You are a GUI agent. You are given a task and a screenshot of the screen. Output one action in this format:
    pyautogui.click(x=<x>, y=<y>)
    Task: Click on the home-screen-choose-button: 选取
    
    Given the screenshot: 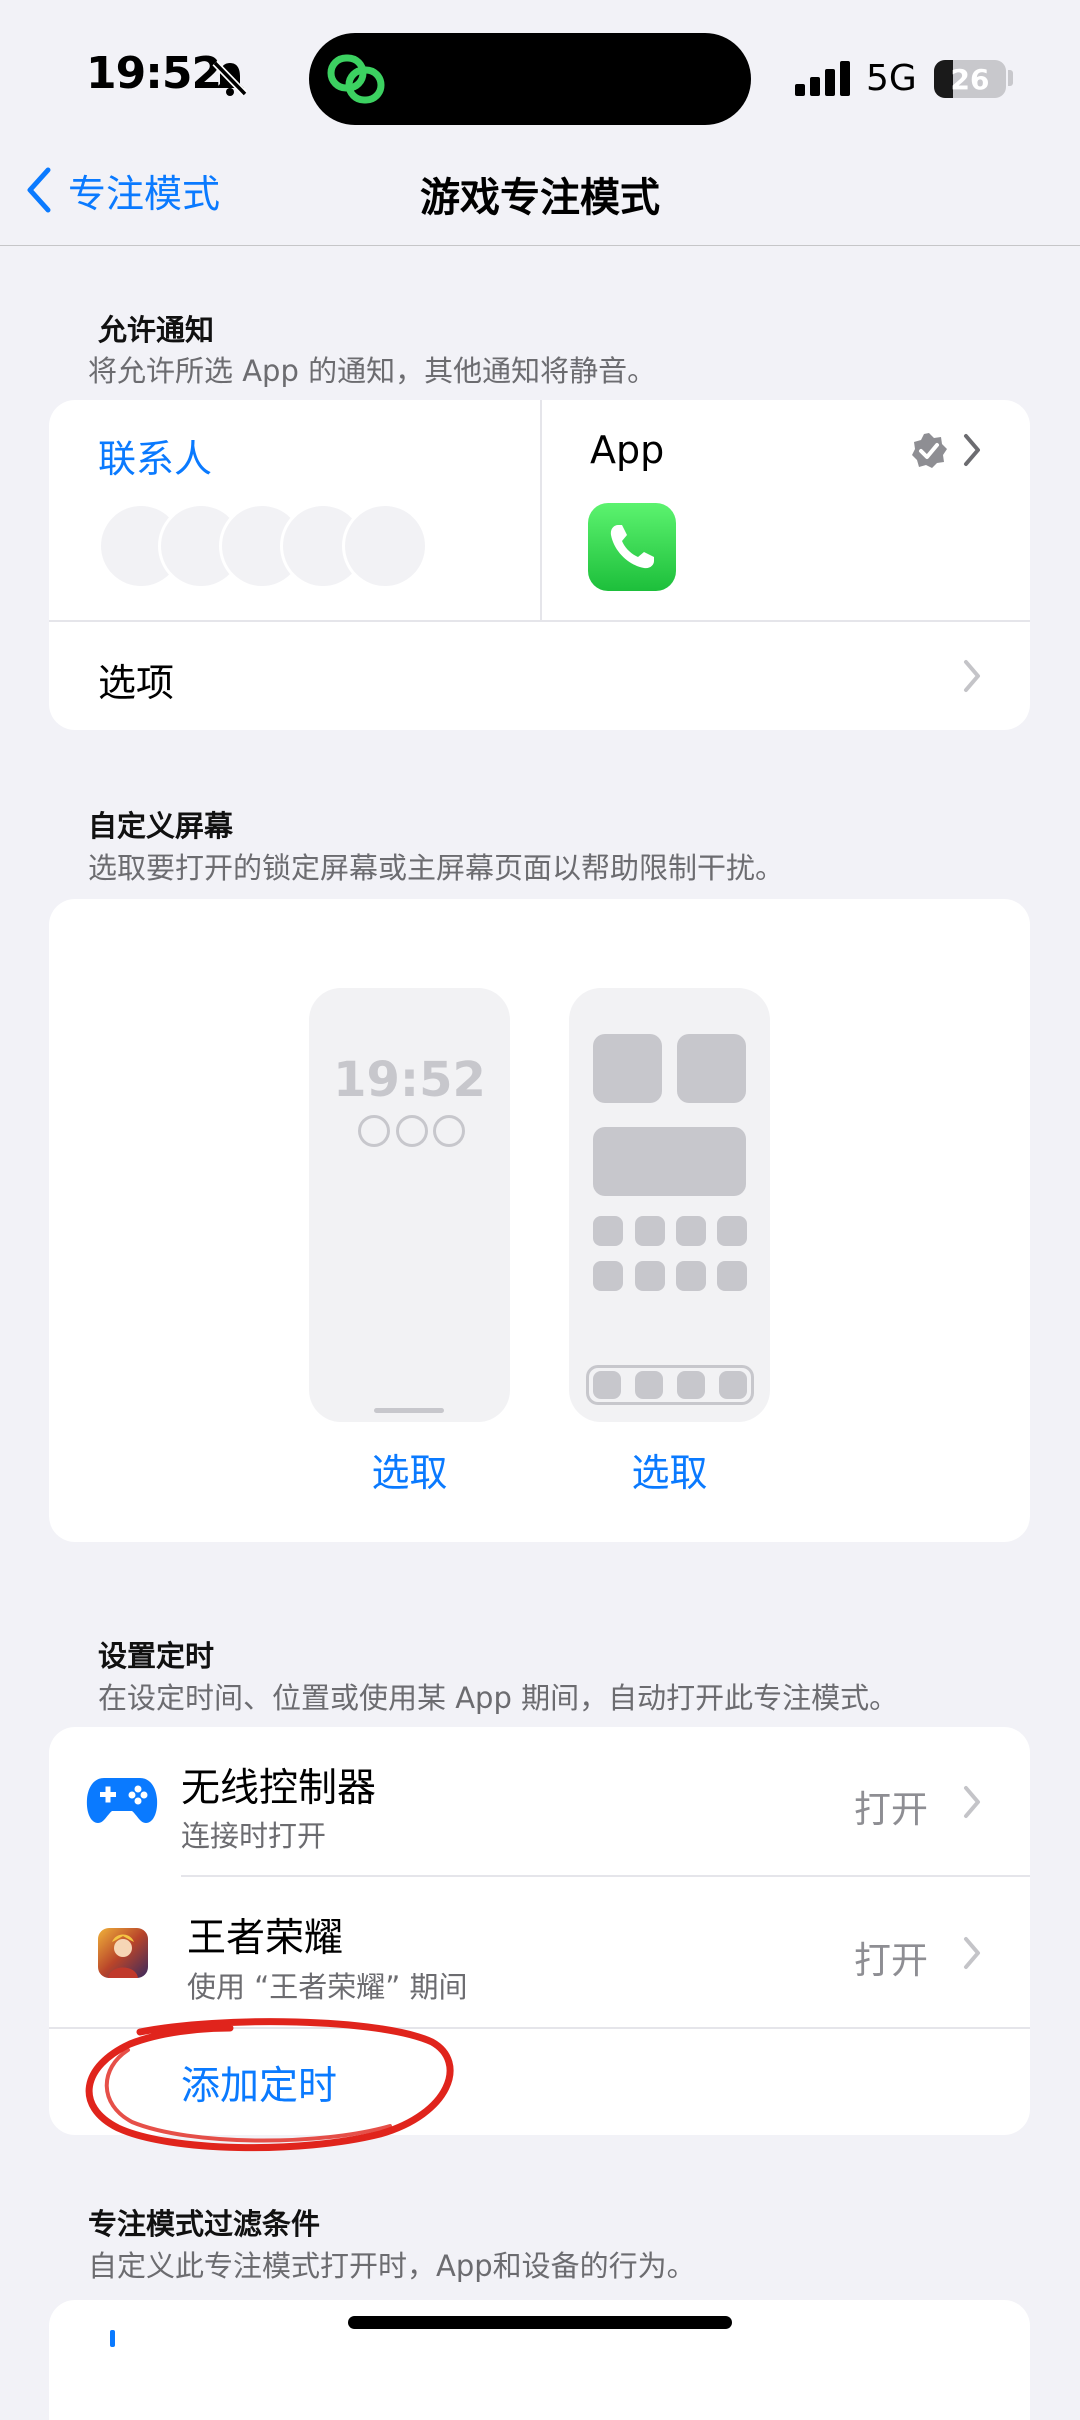 What is the action you would take?
    pyautogui.click(x=669, y=1469)
    